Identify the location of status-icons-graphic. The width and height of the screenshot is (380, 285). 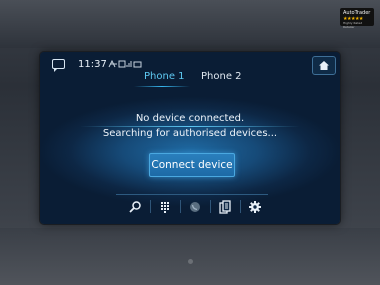
(125, 63).